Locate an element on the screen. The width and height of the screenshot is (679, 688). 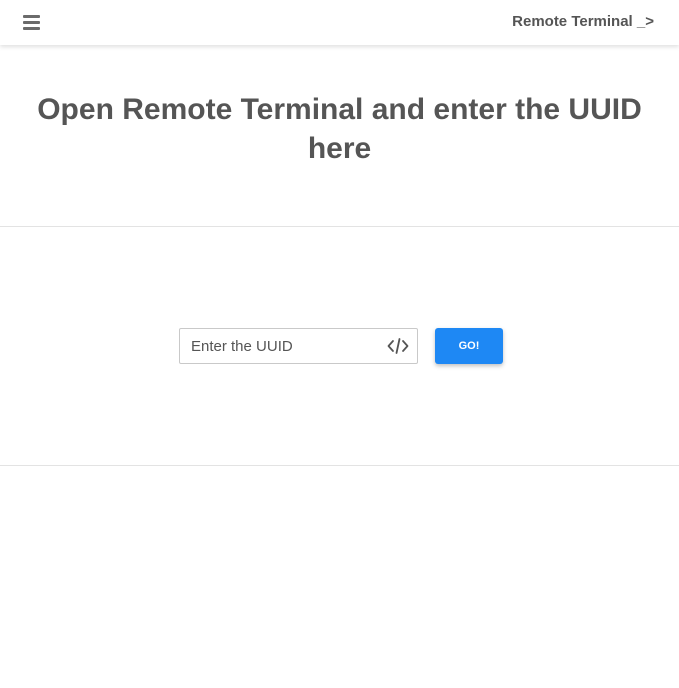
uuid-form: GO! is located at coordinates (339, 346).